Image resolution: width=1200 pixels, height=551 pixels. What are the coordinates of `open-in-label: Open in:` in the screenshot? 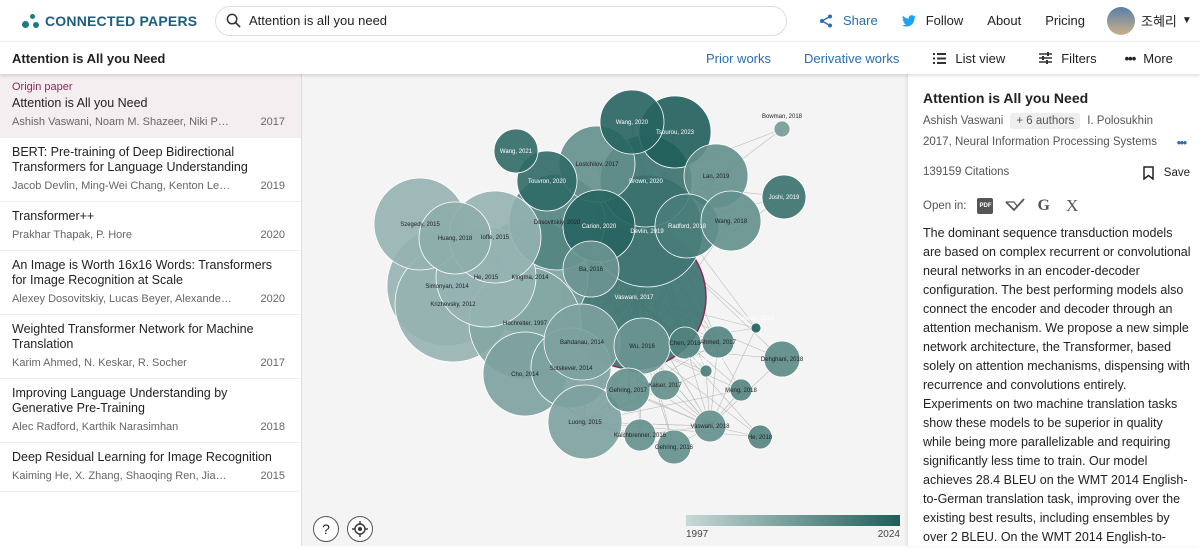 It's located at (945, 206).